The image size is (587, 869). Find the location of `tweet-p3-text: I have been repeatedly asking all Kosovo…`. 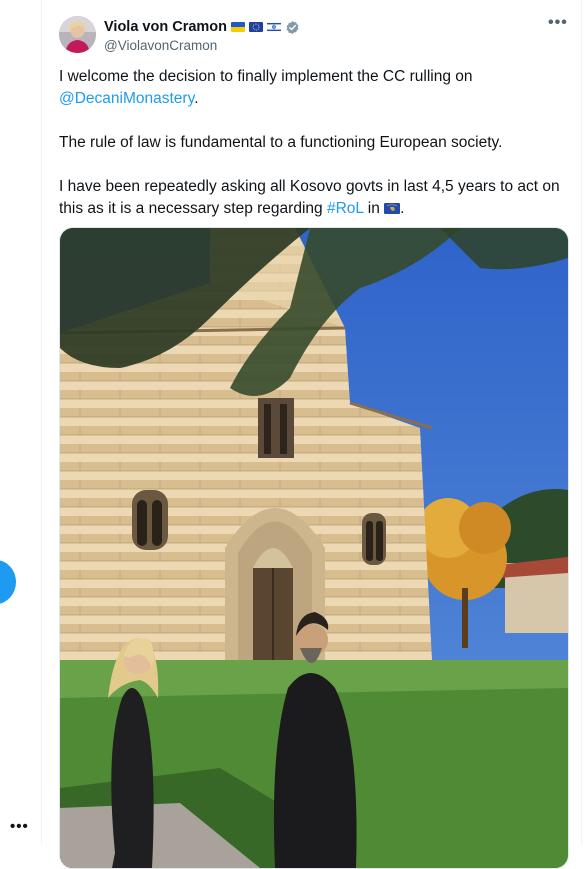

tweet-p3-text: I have been repeatedly asking all Kosovo… is located at coordinates (309, 197).